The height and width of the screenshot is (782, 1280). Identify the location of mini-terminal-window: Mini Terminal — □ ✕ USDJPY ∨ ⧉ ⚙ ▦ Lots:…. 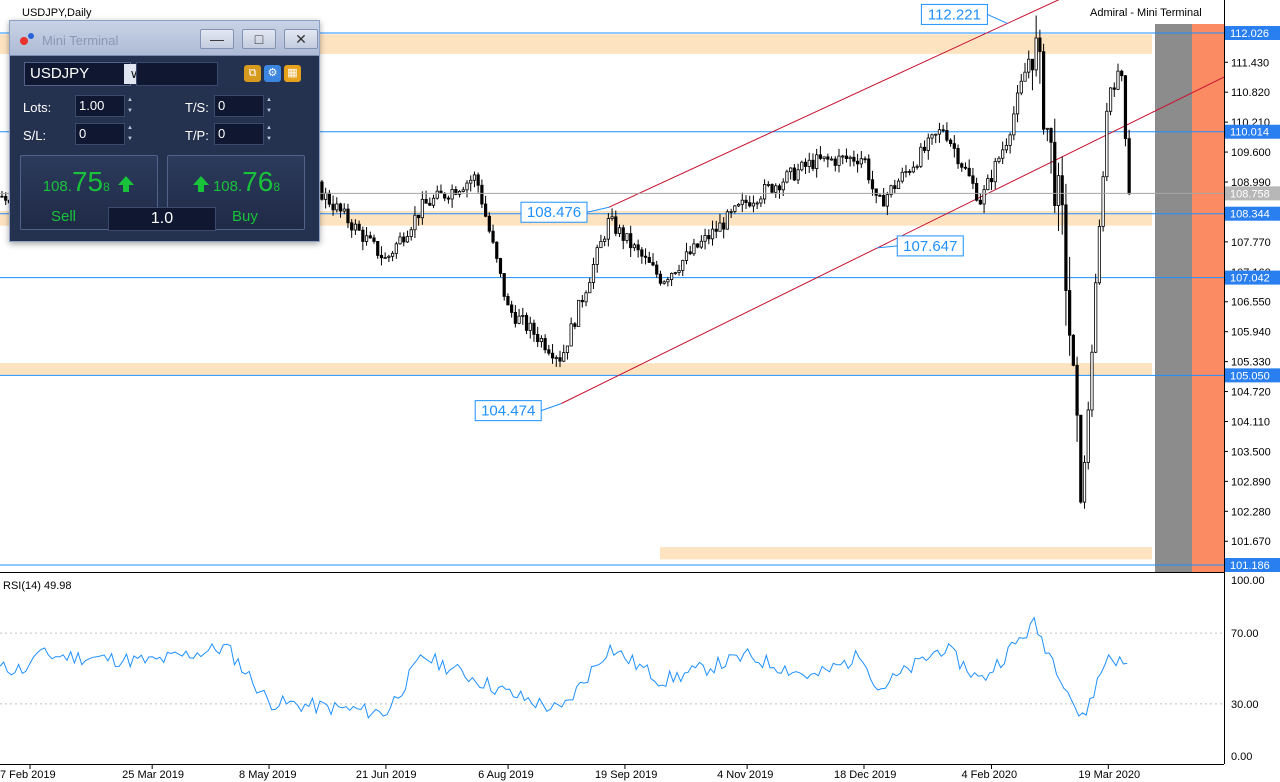
(164, 131).